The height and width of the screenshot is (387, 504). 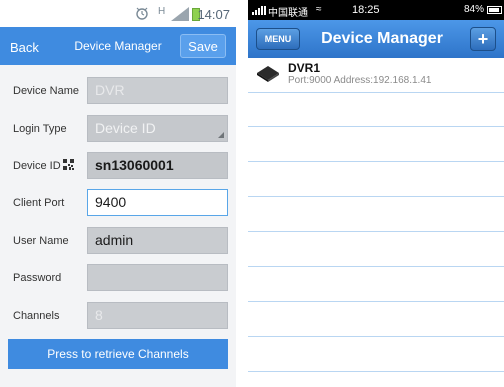 What do you see at coordinates (157, 240) in the screenshot?
I see `user-name-field: admin` at bounding box center [157, 240].